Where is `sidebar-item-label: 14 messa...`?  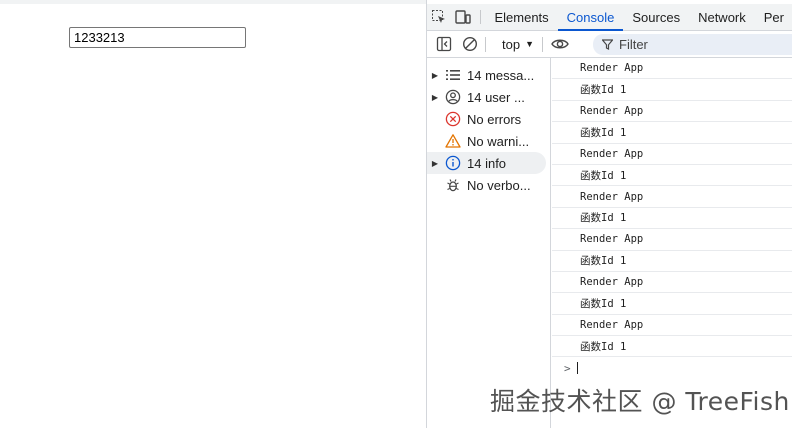
sidebar-item-label: 14 messa... is located at coordinates (501, 75).